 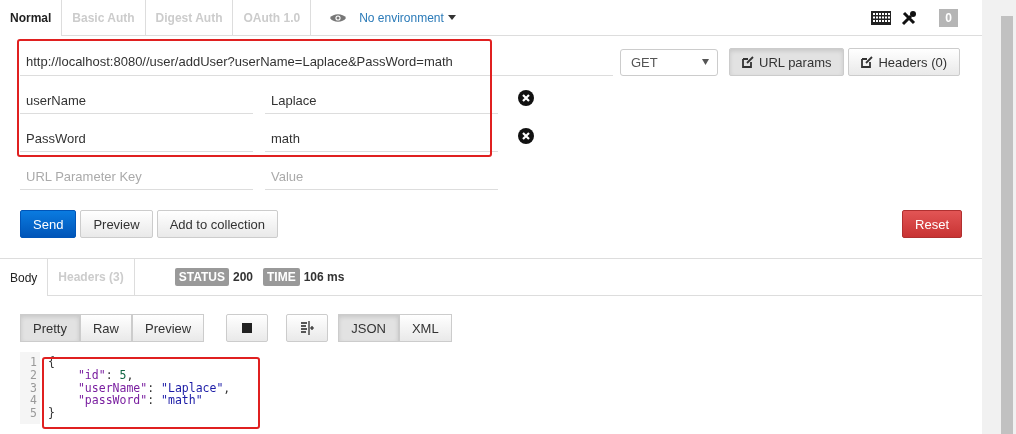 What do you see at coordinates (669, 62) in the screenshot?
I see `method-select: GET` at bounding box center [669, 62].